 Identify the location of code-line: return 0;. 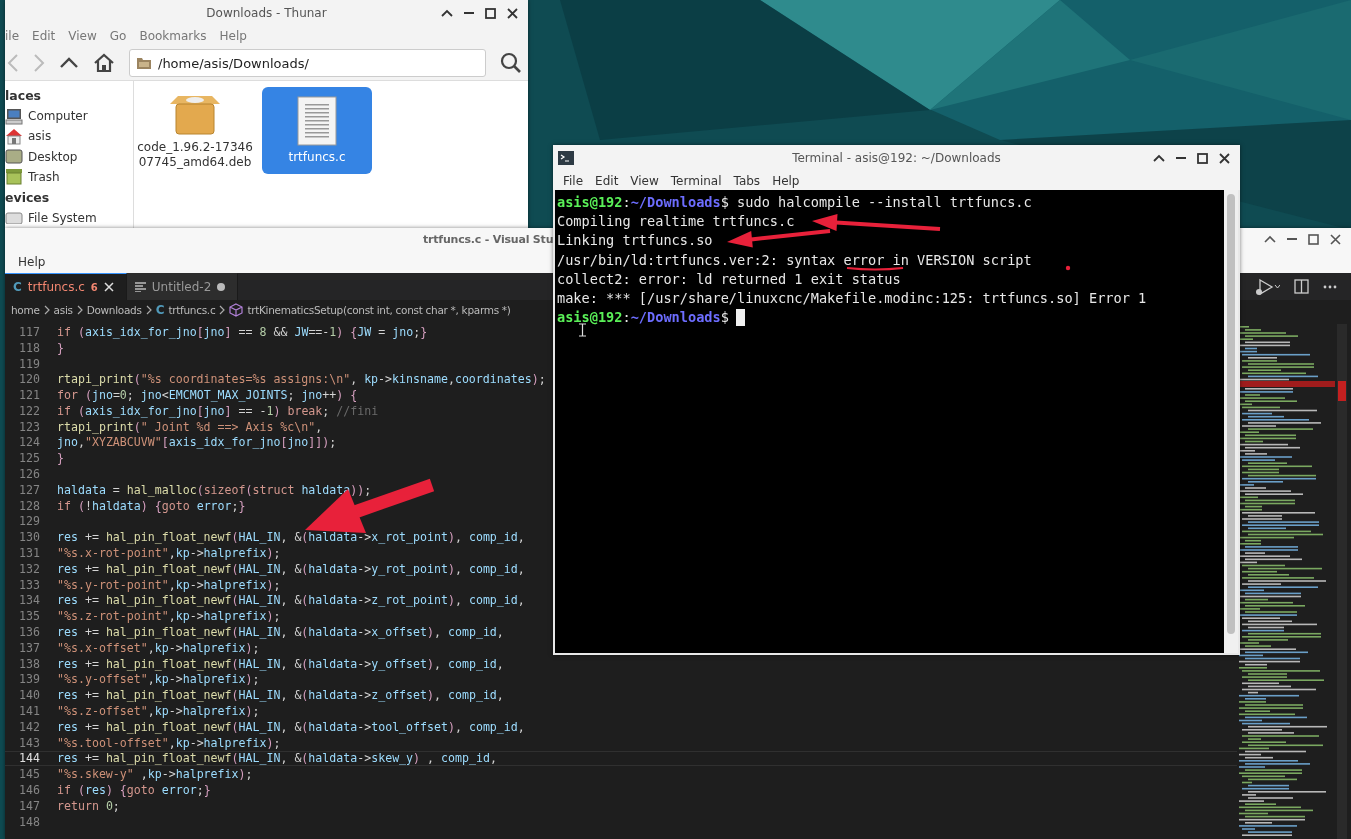
(88, 805).